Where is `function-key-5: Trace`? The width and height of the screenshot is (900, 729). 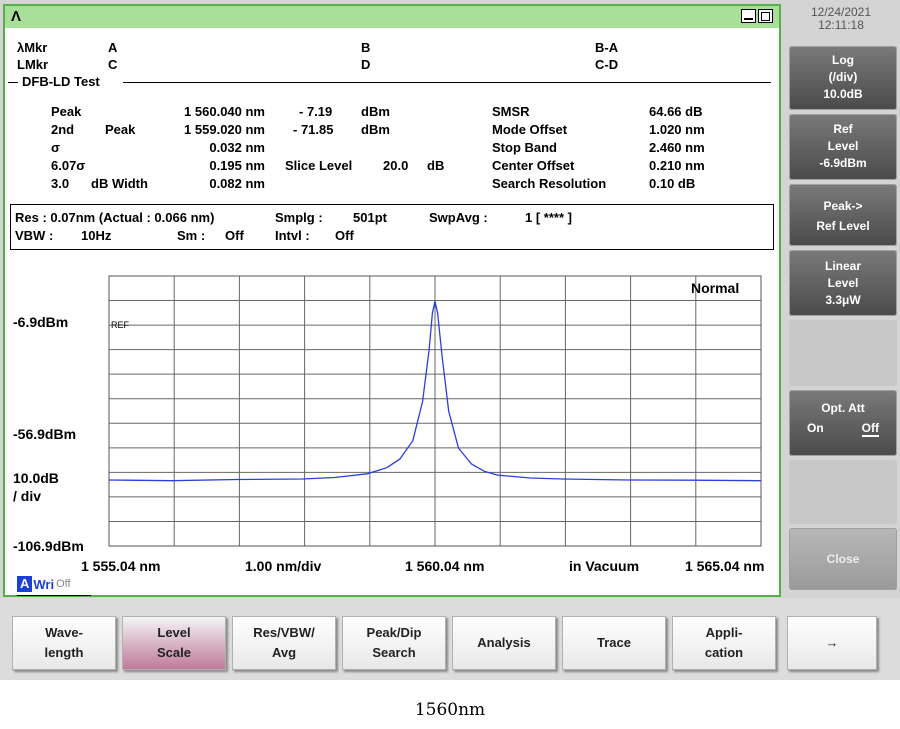
function-key-5: Trace is located at coordinates (614, 643).